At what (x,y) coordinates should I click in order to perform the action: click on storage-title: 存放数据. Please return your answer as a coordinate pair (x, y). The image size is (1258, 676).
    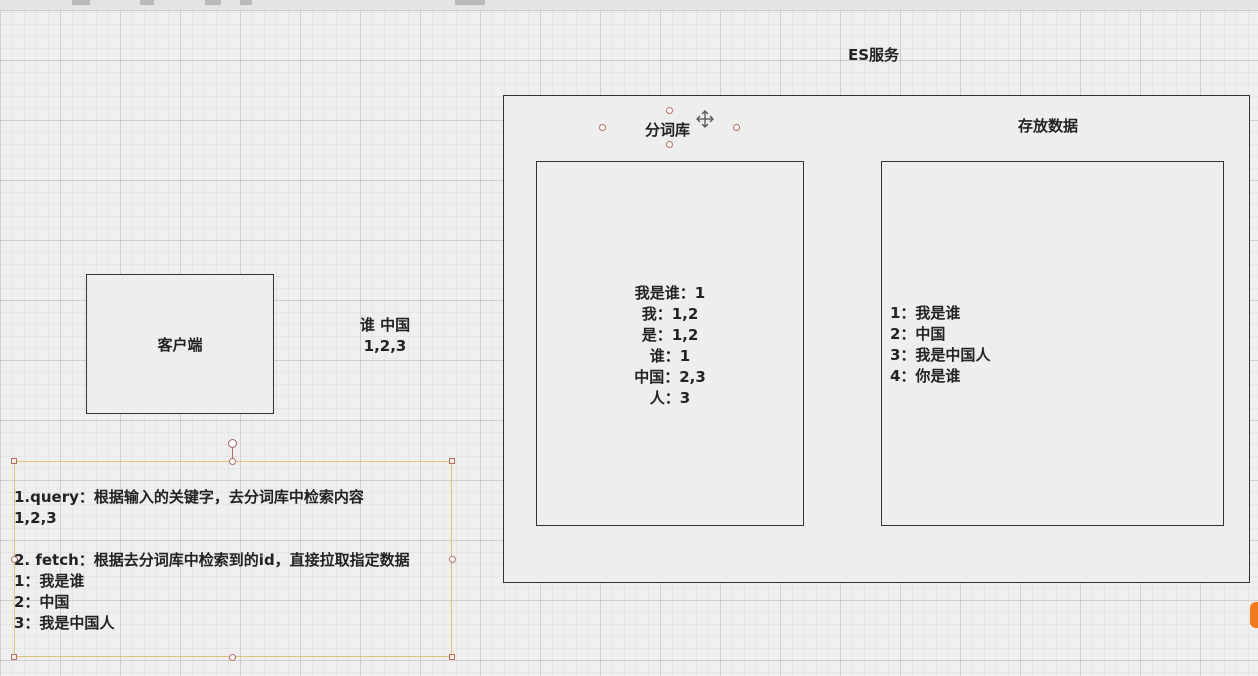
    Looking at the image, I should click on (1048, 126).